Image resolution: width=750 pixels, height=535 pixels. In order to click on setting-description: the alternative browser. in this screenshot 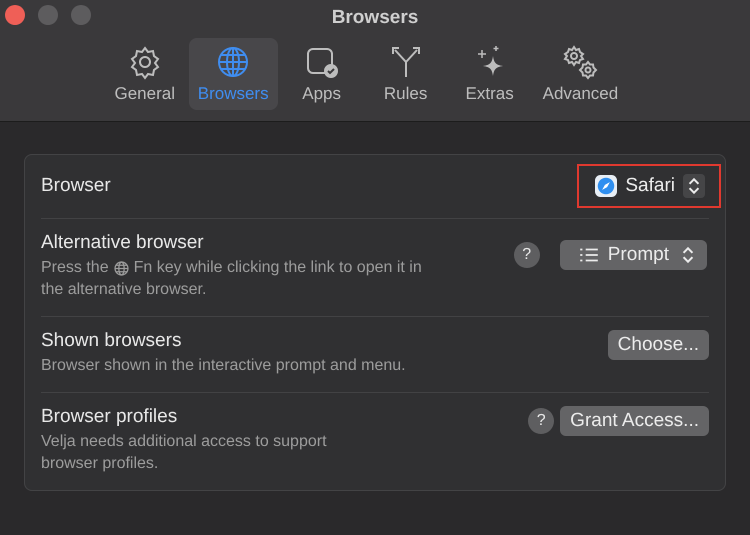, I will do `click(123, 290)`.